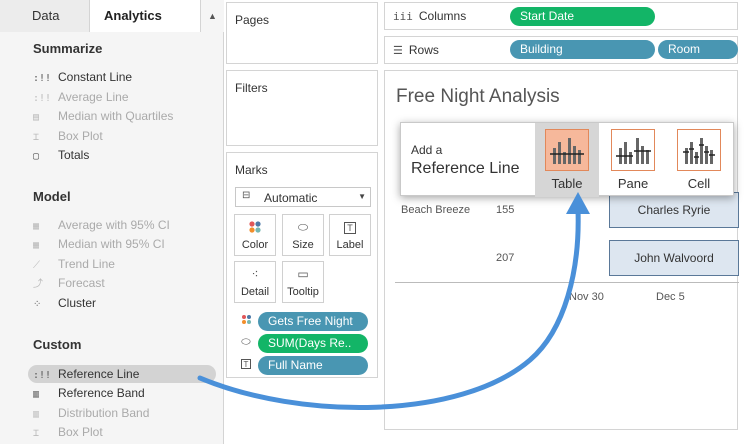 This screenshot has height=444, width=750. Describe the element at coordinates (246, 342) in the screenshot. I see `size-field-icon: ⬭` at that location.